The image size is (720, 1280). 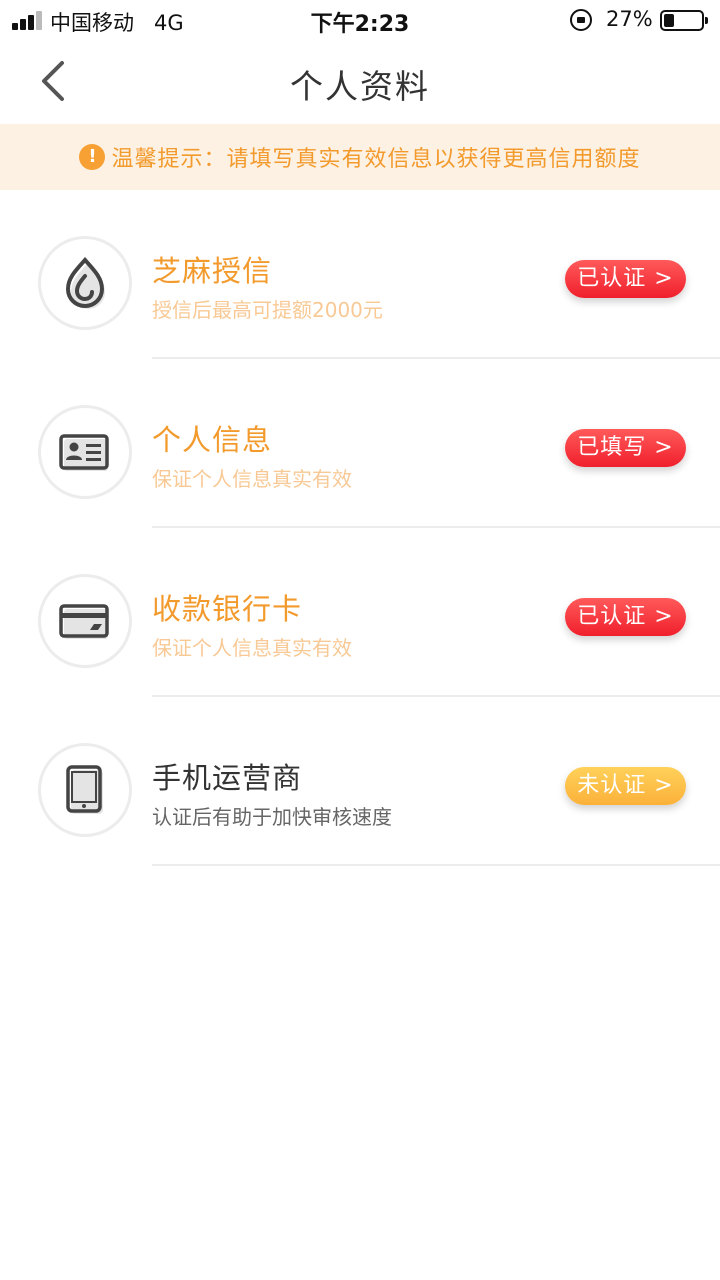 What do you see at coordinates (272, 817) in the screenshot?
I see `item-subtitle: 认证后有助于加快审核速度` at bounding box center [272, 817].